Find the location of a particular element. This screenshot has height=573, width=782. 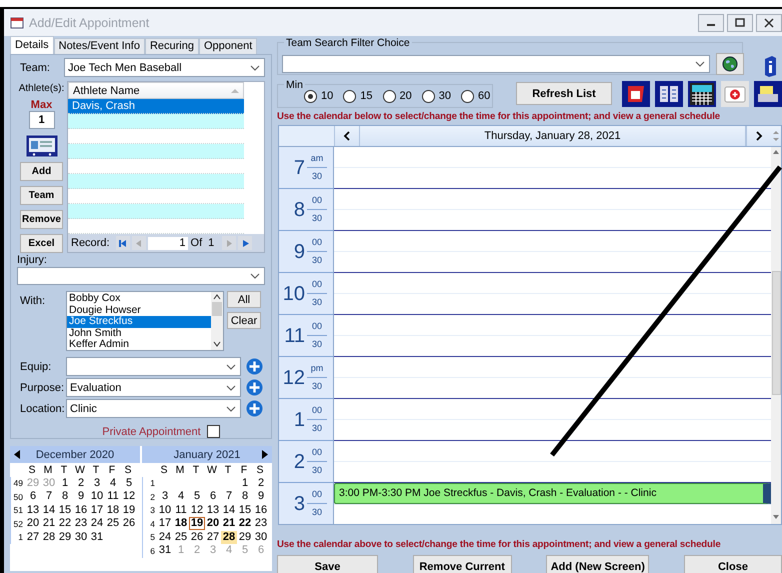

button: Add is located at coordinates (41, 171).